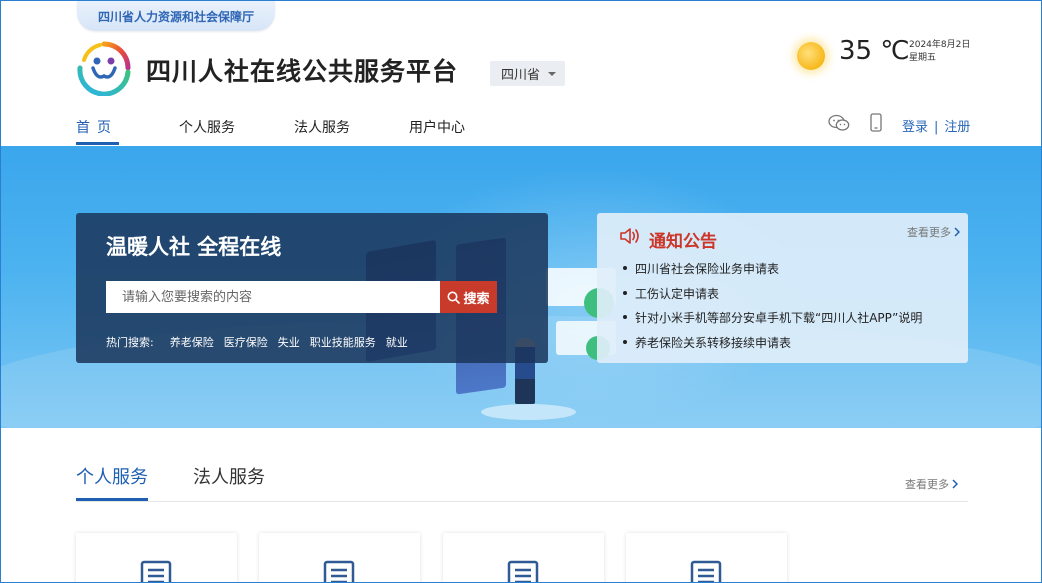 This screenshot has width=1042, height=583. I want to click on hot-search-item: 医疗保险, so click(246, 342).